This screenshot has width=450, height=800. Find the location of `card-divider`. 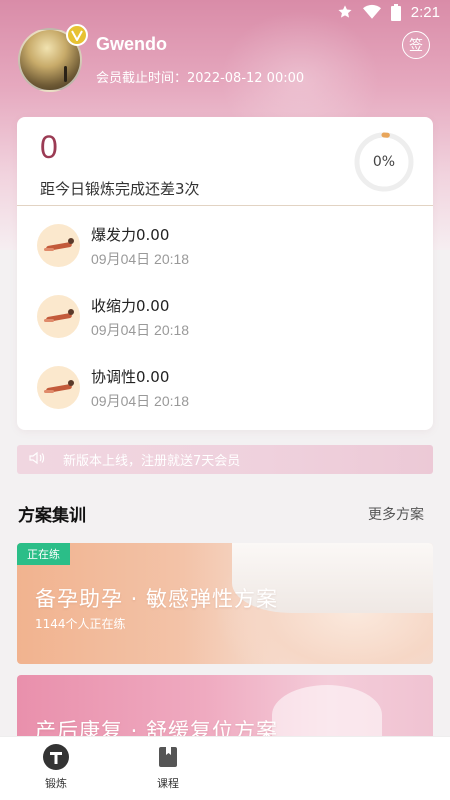

card-divider is located at coordinates (225, 205).